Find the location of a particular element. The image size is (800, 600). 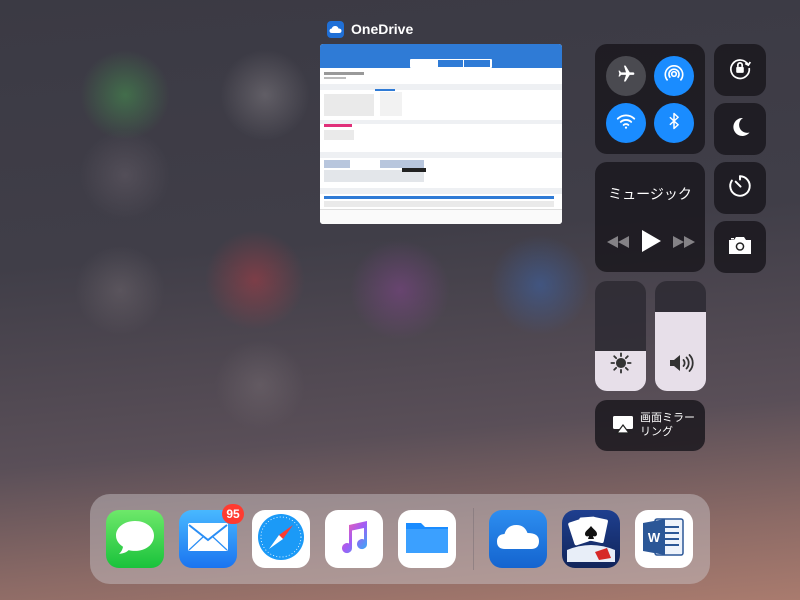

previous-track-button is located at coordinates (618, 244).